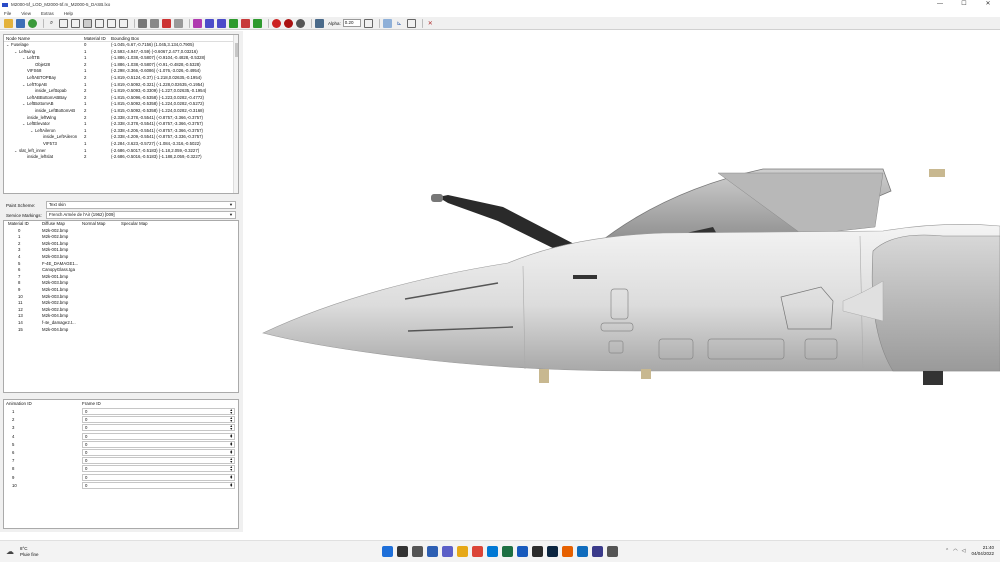 This screenshot has width=1000, height=562. I want to click on material-row: 2 M2k-001.bmp, so click(121, 244).